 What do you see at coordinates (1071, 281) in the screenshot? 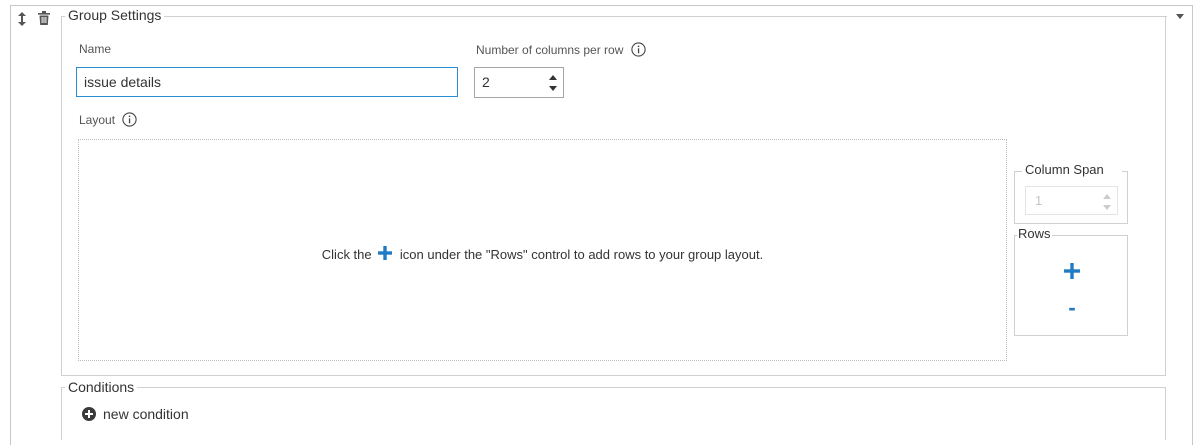
I see `rows-fieldset: Rows -` at bounding box center [1071, 281].